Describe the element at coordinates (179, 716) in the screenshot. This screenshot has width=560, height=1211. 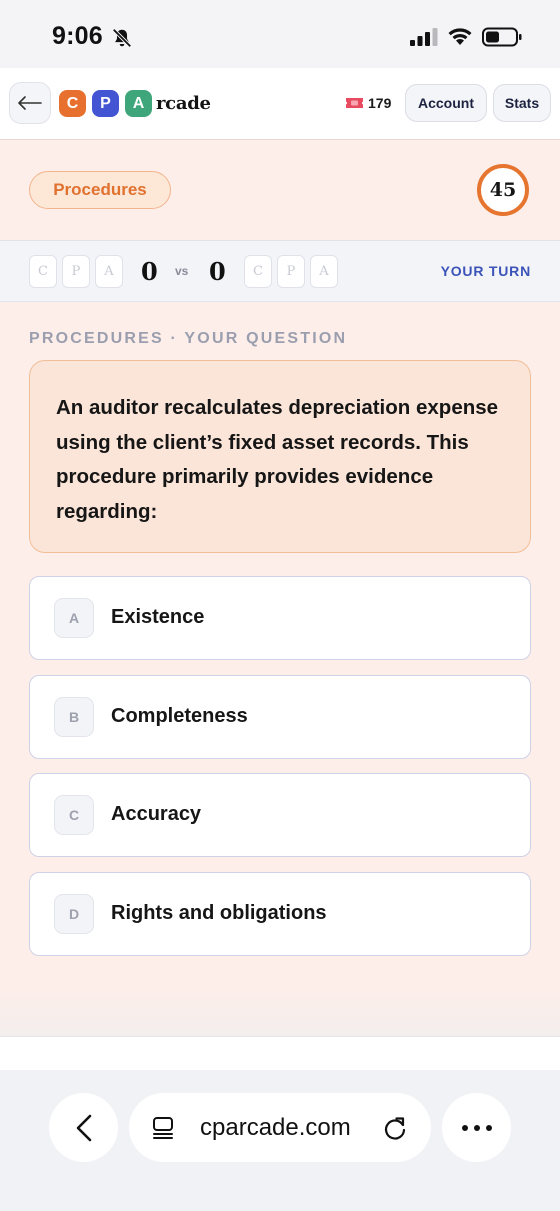
I see `option-text: Completeness` at that location.